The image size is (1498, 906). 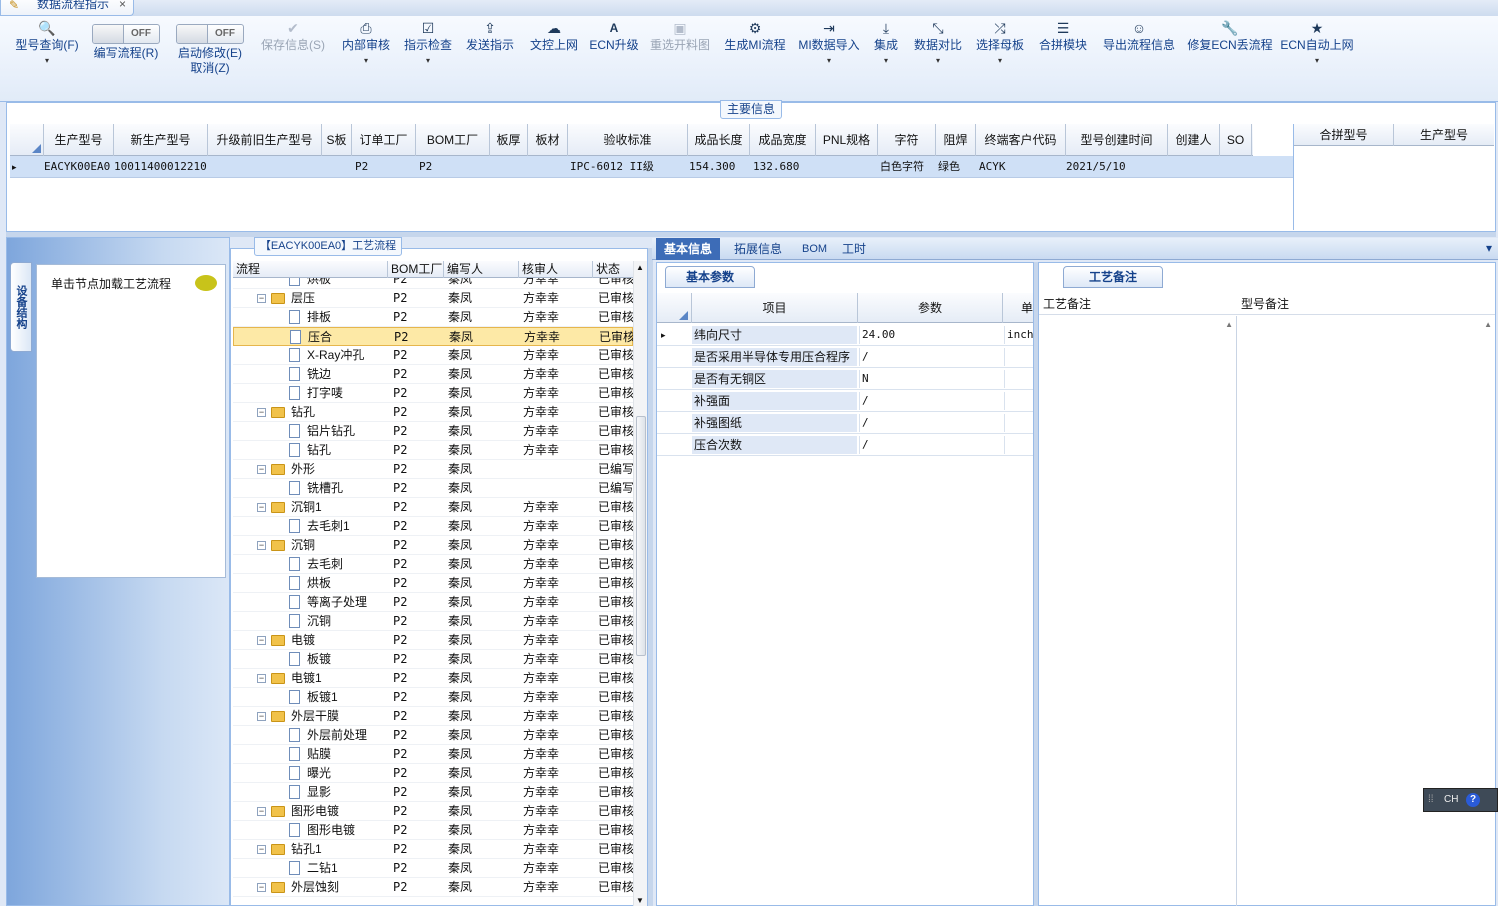 I want to click on tree-row: − 沉铜 P2 秦凤 方幸幸 已审核, so click(x=433, y=545).